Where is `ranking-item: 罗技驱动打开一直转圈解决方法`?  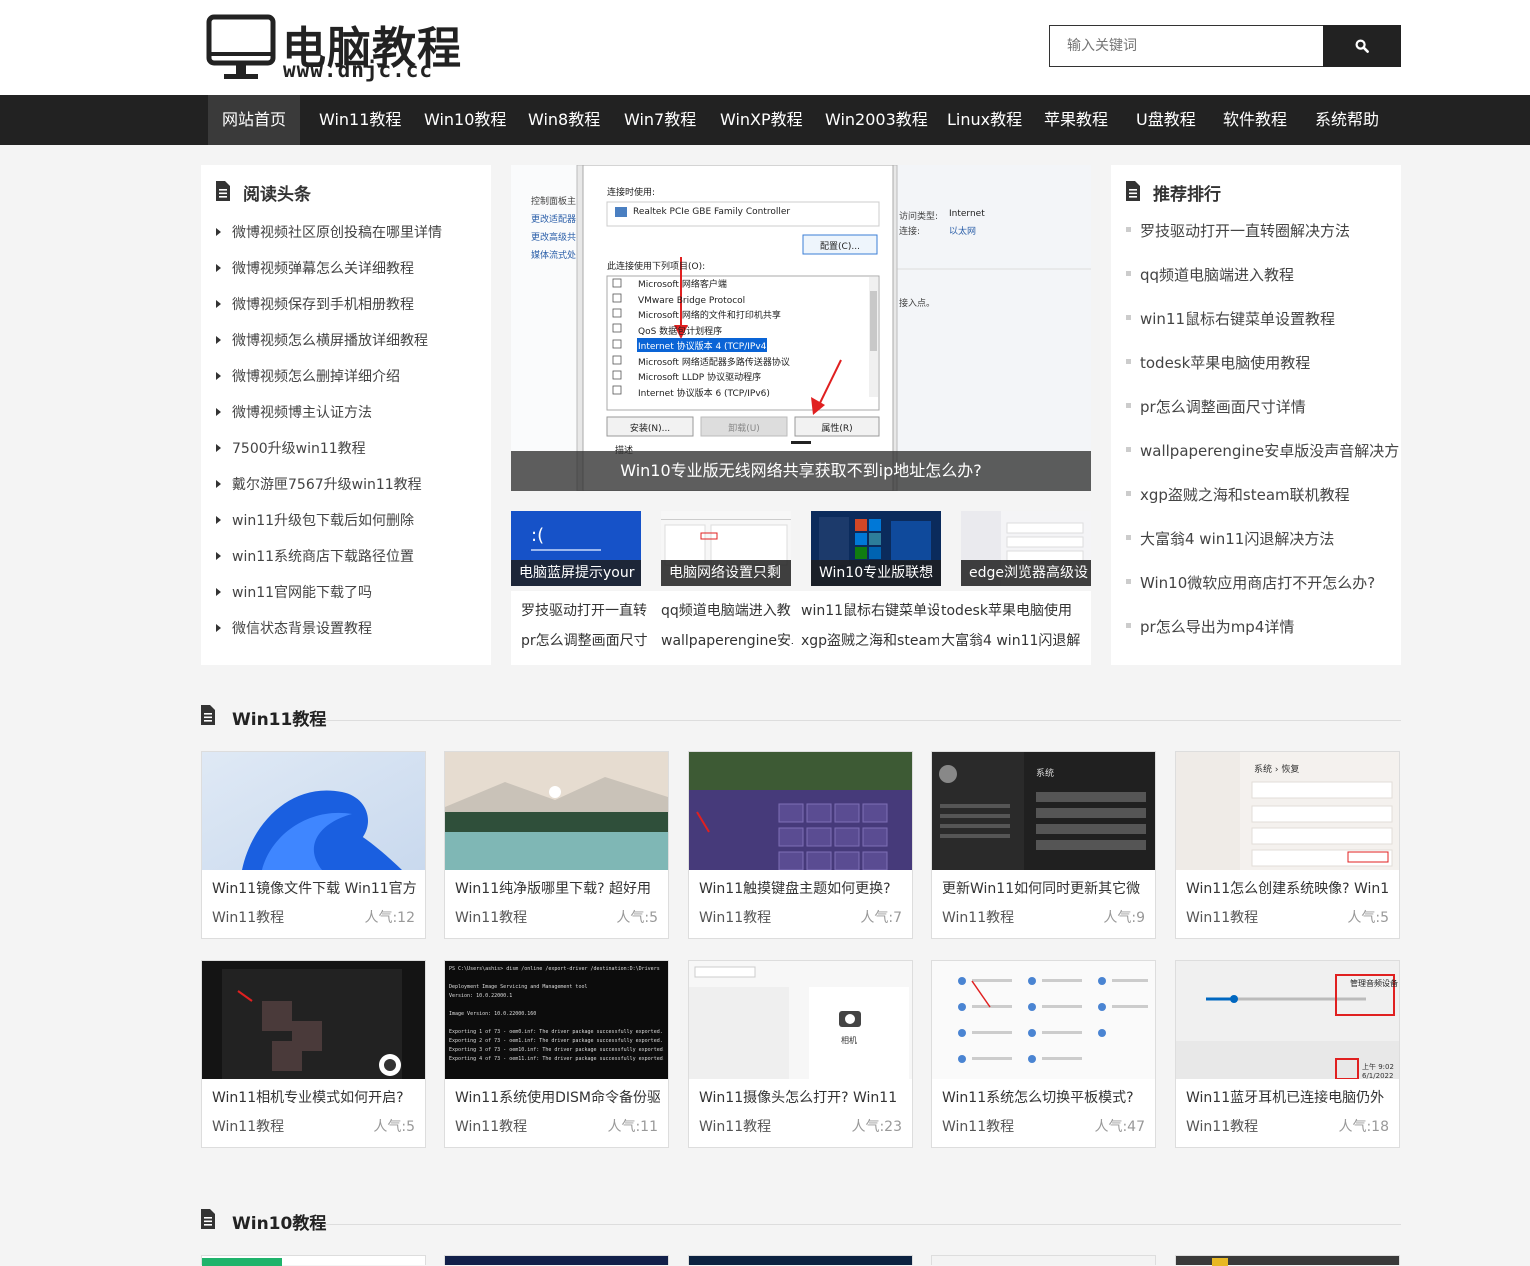
ranking-item: 罗技驱动打开一直转圈解决方法 is located at coordinates (1245, 230).